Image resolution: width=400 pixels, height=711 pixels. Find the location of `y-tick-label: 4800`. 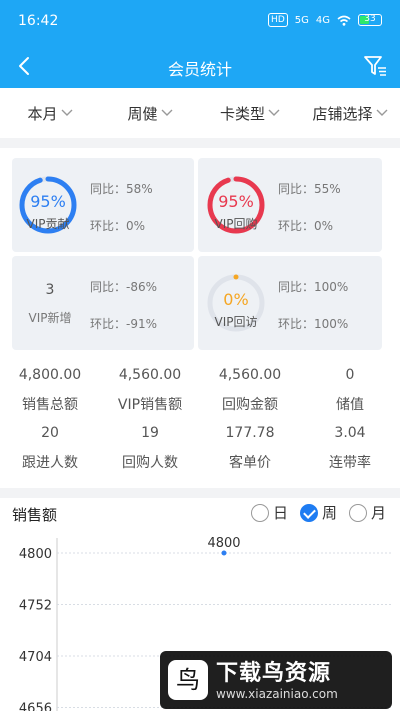

y-tick-label: 4800 is located at coordinates (35, 554).